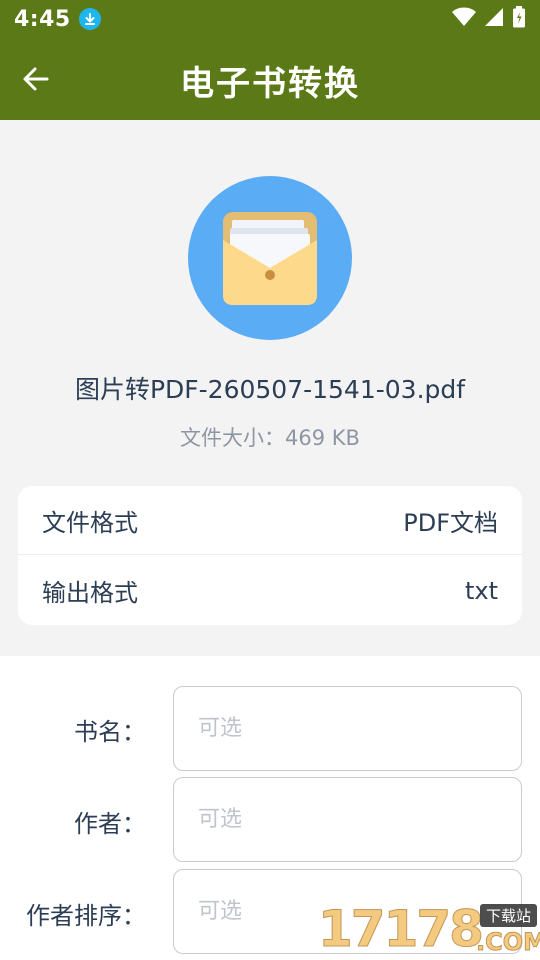 This screenshot has height=960, width=540. What do you see at coordinates (347, 911) in the screenshot?
I see `author-sort-input` at bounding box center [347, 911].